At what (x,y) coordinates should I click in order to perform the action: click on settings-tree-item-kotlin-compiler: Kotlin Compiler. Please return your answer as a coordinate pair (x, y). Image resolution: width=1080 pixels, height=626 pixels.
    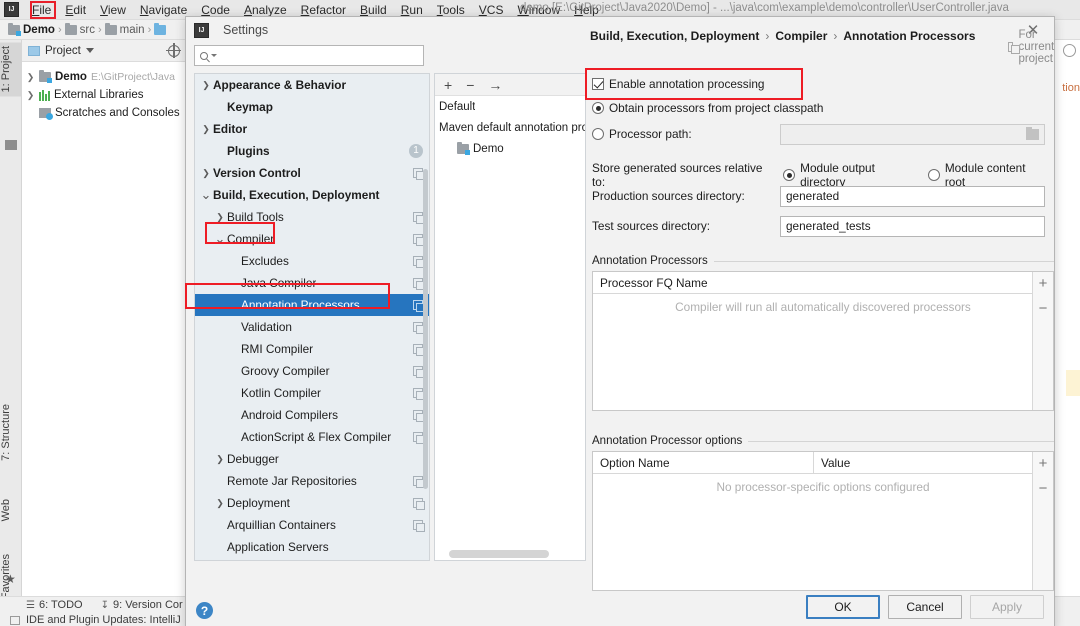
    Looking at the image, I should click on (312, 393).